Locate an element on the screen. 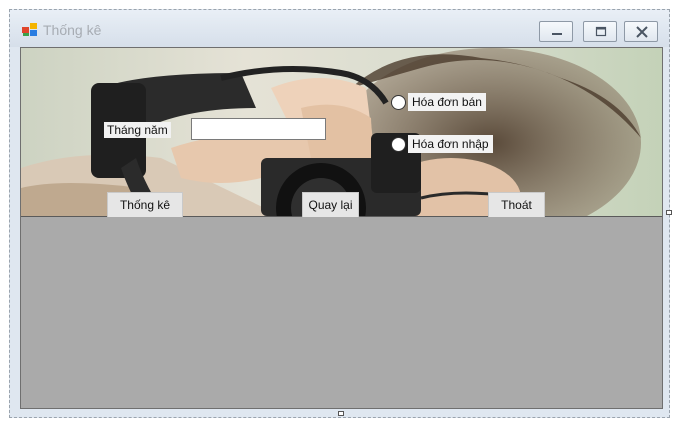  statistics-button: Thống kê is located at coordinates (145, 205).